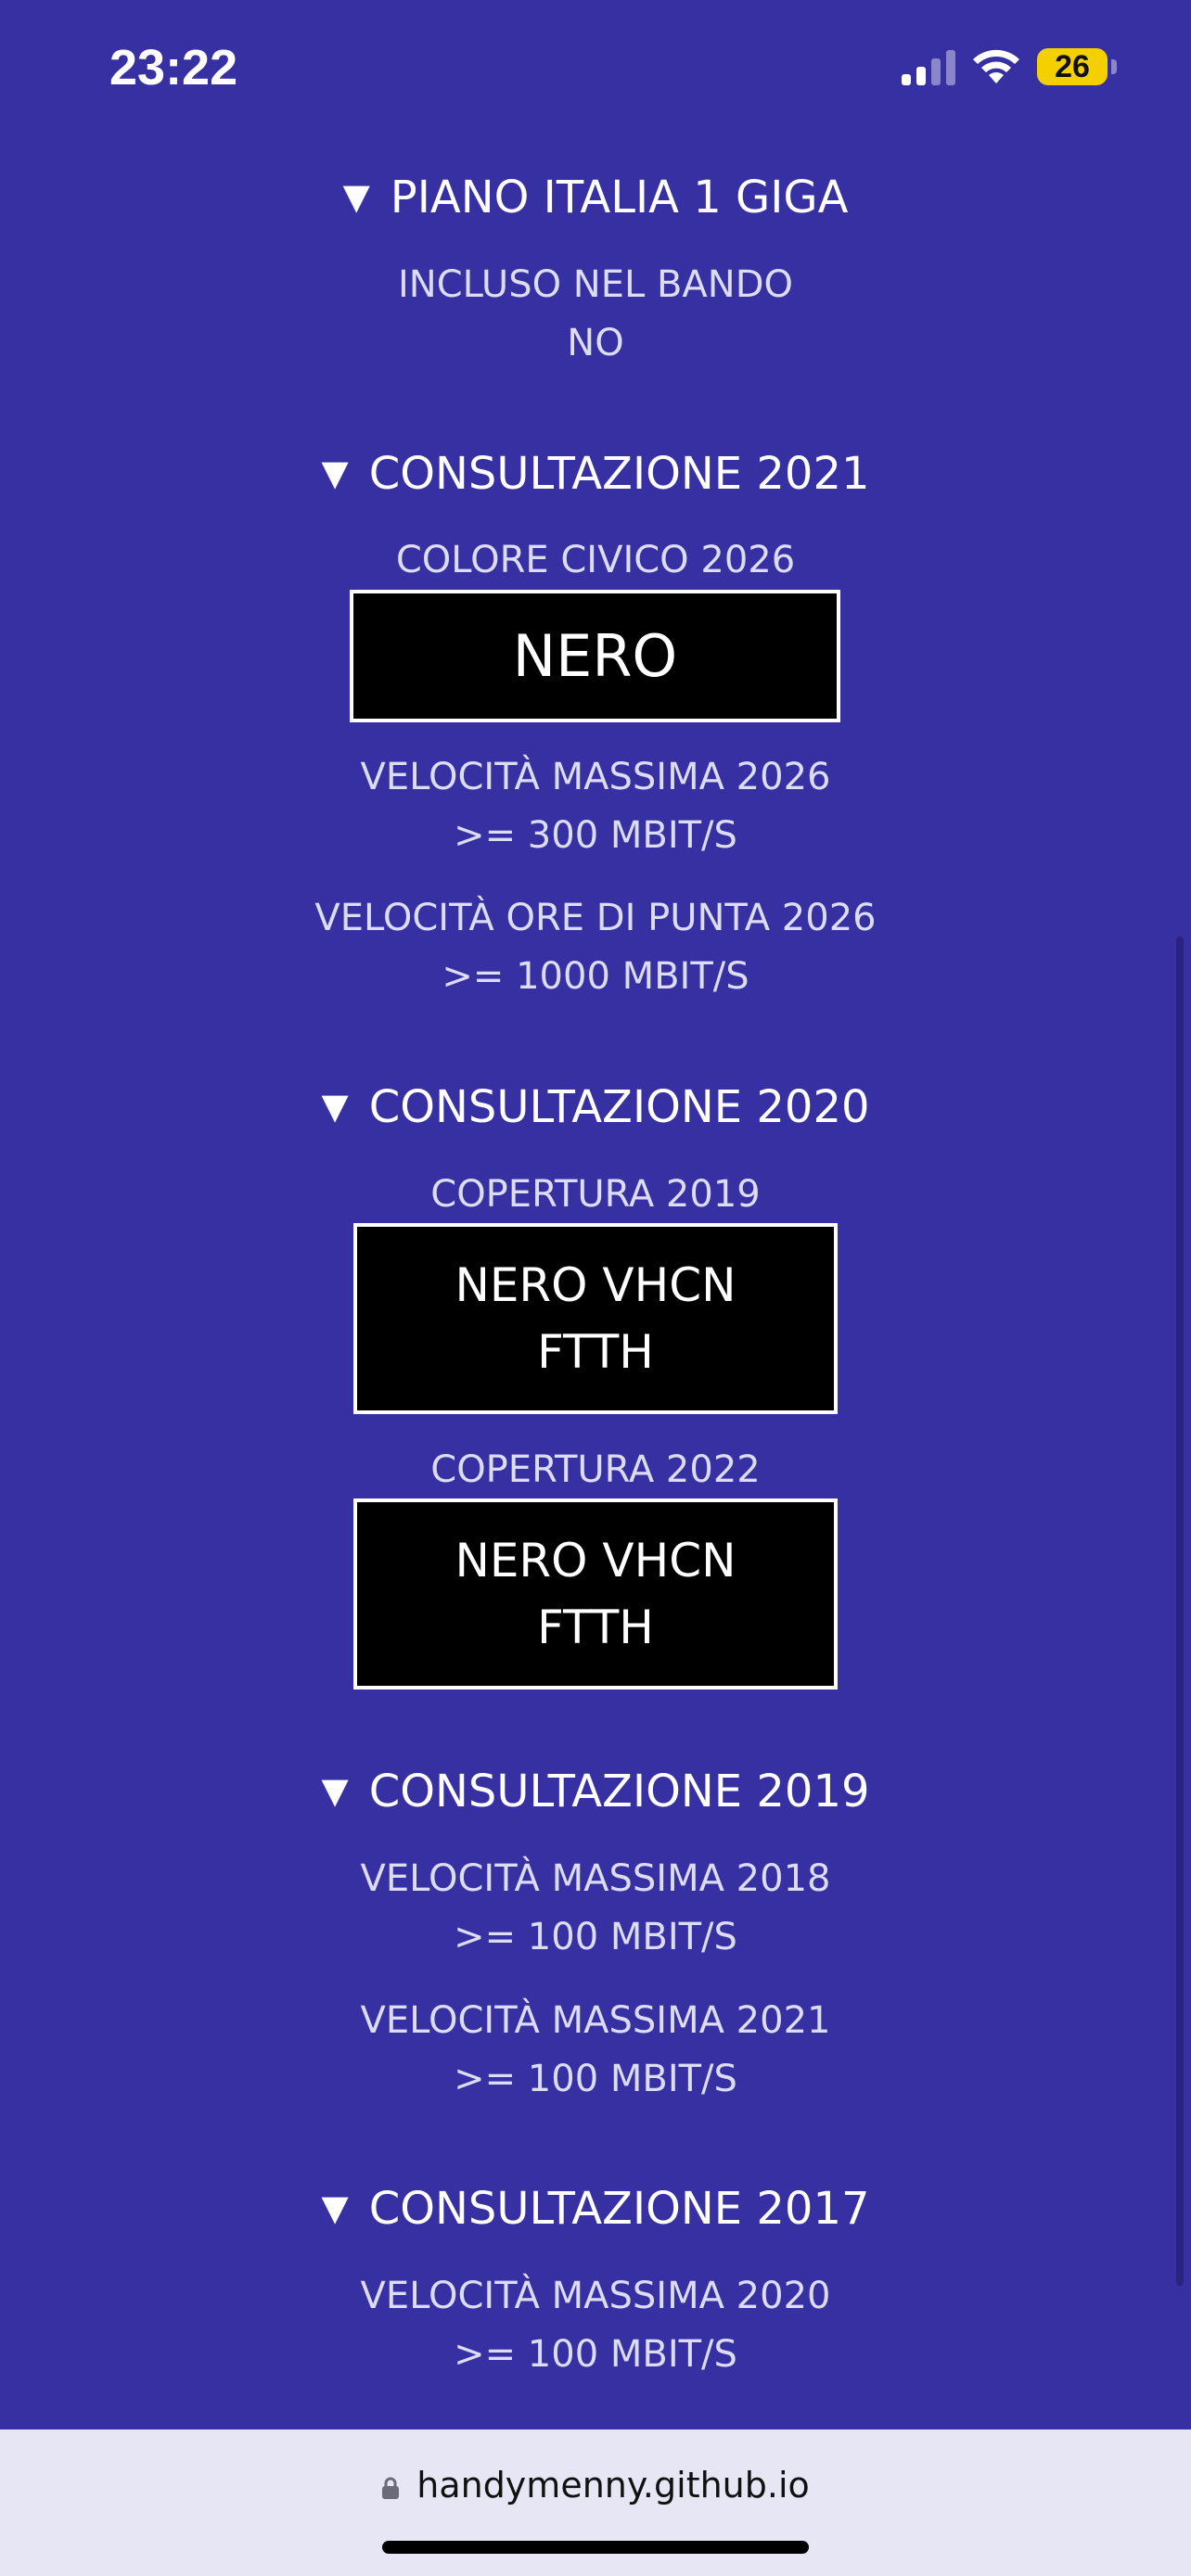 The width and height of the screenshot is (1191, 2576). I want to click on incluso-value: NO, so click(595, 343).